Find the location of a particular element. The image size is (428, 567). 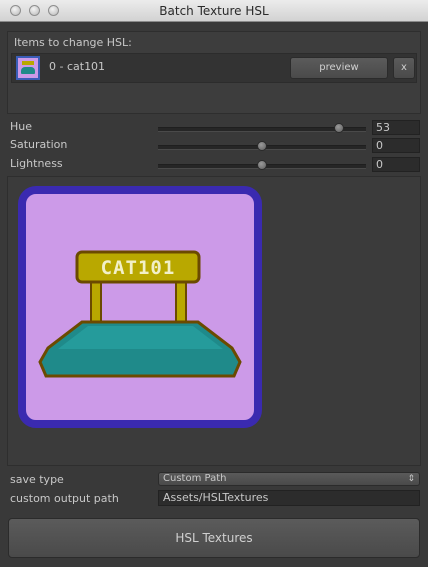

texture-thumbnail is located at coordinates (28, 68).